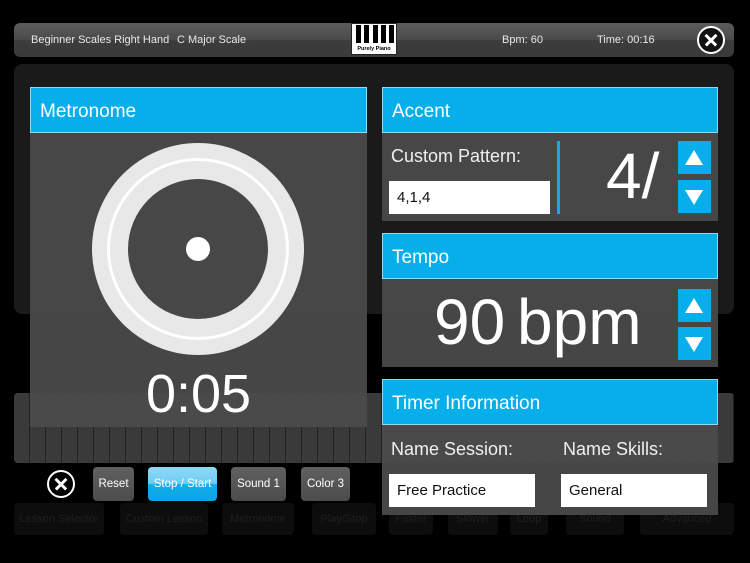  What do you see at coordinates (325, 484) in the screenshot?
I see `color-button: Color 3` at bounding box center [325, 484].